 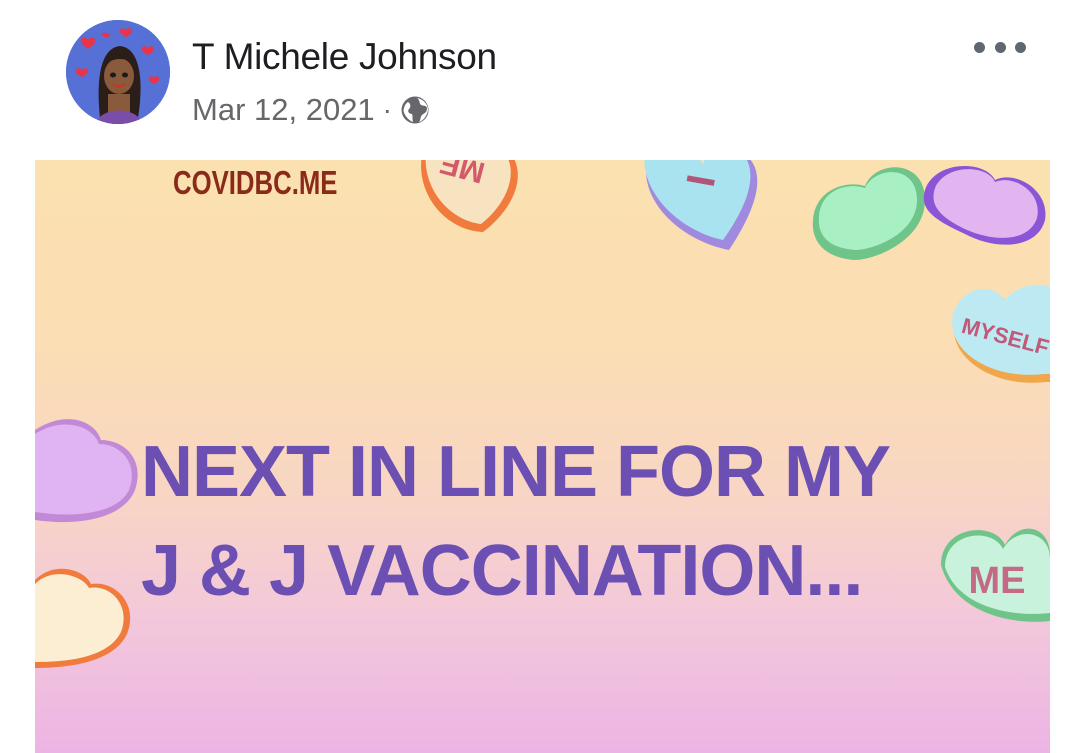 What do you see at coordinates (344, 57) in the screenshot?
I see `author-name: T Michele Johnson` at bounding box center [344, 57].